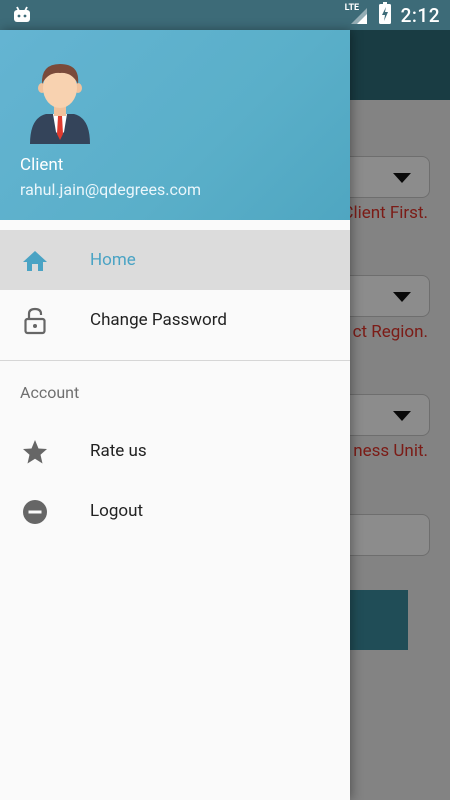  Describe the element at coordinates (22, 17) in the screenshot. I see `android-debug-icon` at that location.